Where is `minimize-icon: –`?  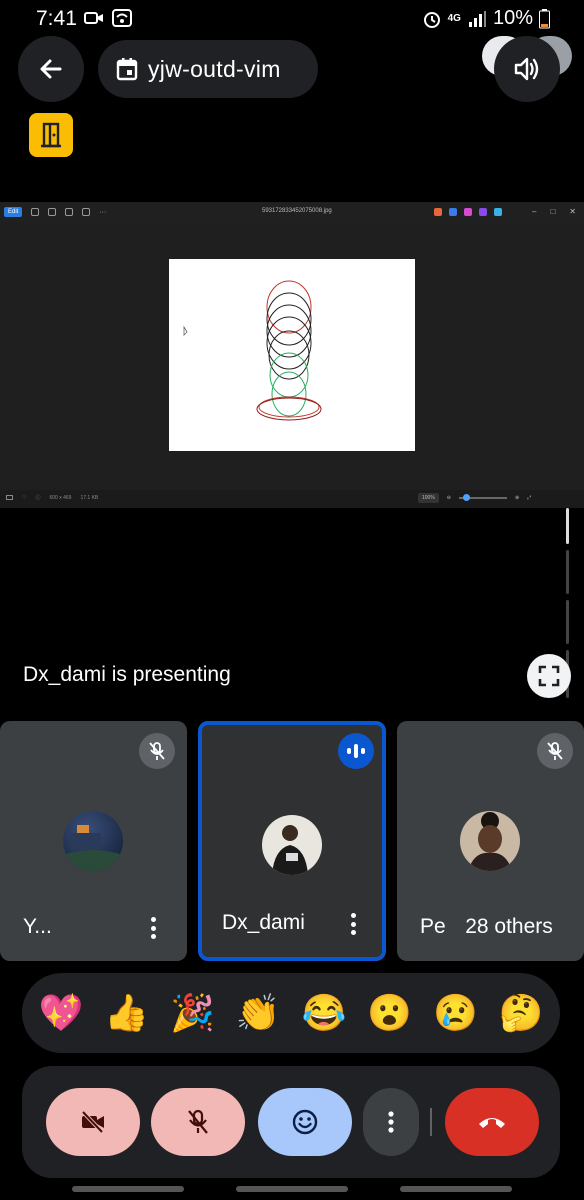 minimize-icon: – is located at coordinates (534, 211).